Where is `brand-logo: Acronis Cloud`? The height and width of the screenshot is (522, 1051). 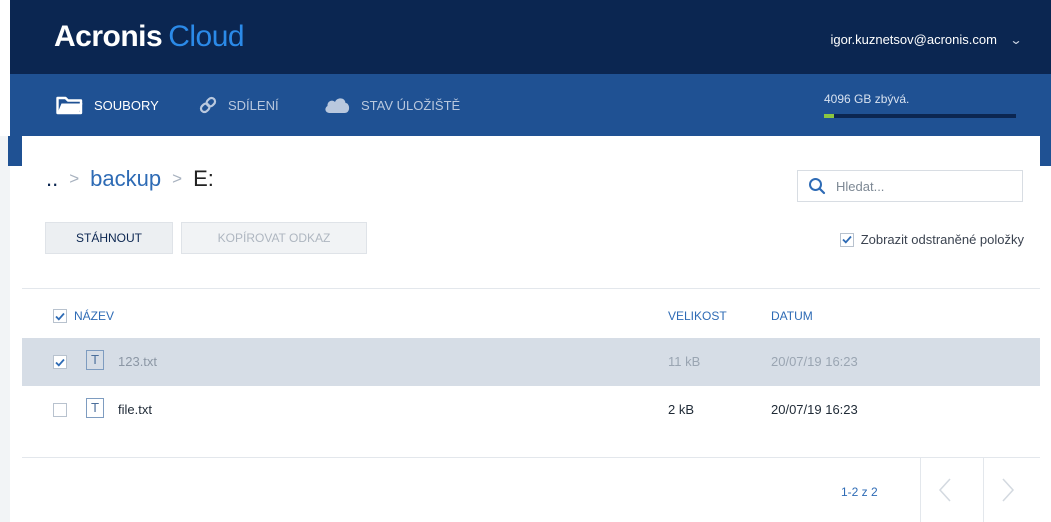
brand-logo: Acronis Cloud is located at coordinates (149, 37).